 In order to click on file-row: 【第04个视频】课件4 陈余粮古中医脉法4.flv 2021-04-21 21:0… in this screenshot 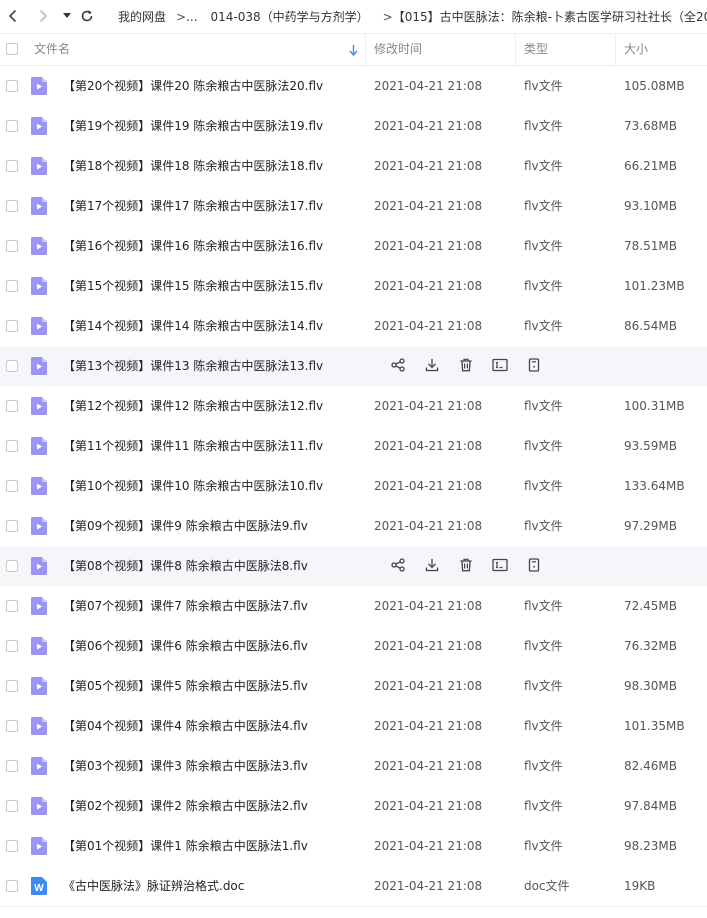, I will do `click(353, 726)`.